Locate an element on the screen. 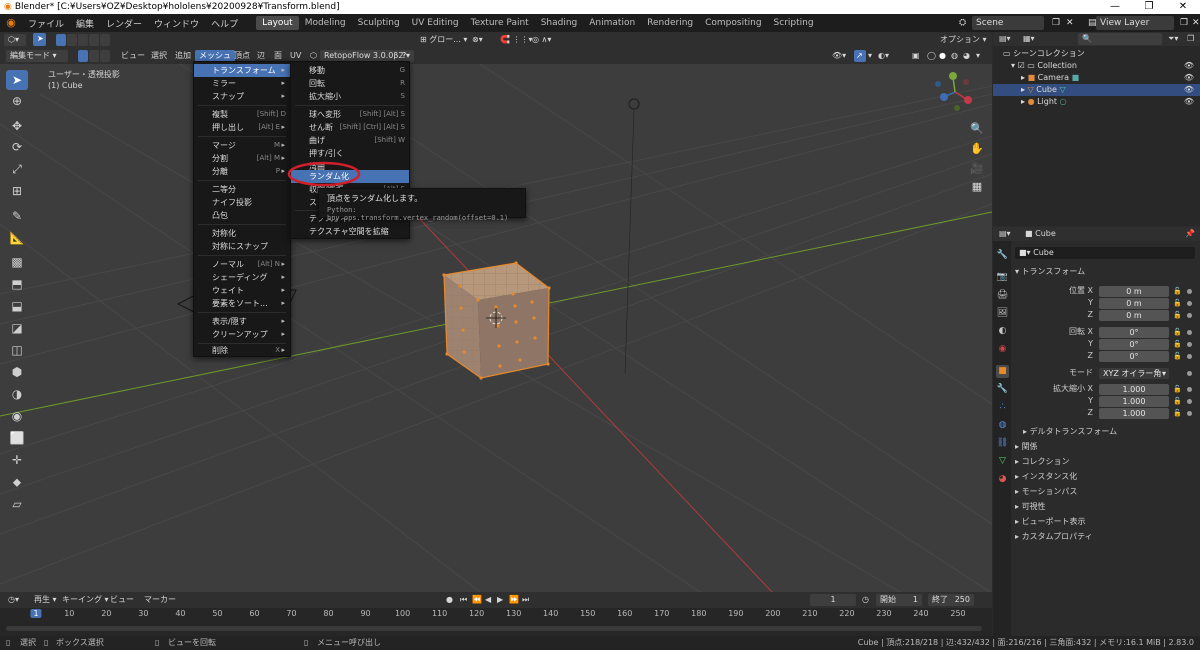  mesh-menu-item-split: 分割 [Alt] M ▸ is located at coordinates (242, 158).